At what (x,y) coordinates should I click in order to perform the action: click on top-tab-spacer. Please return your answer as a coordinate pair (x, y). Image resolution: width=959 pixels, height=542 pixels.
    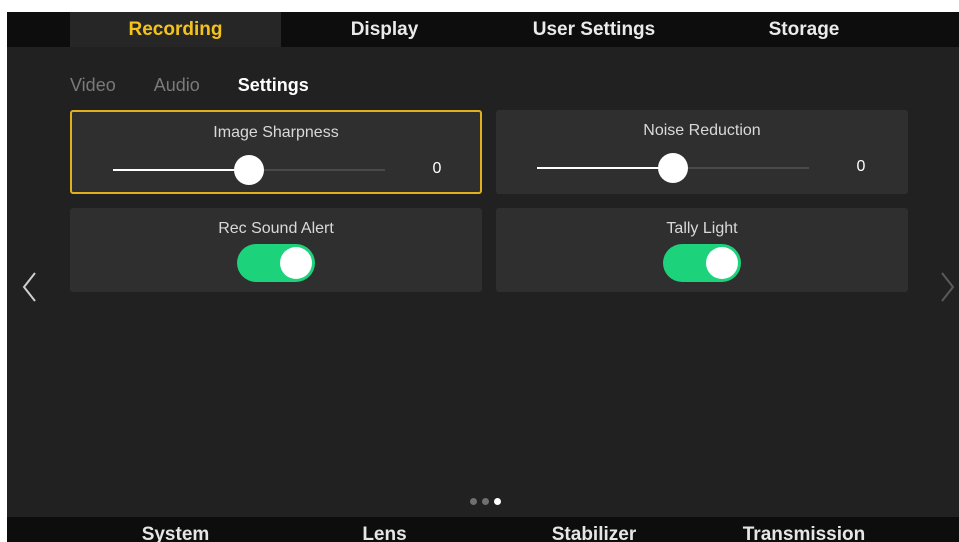
    Looking at the image, I should click on (38, 29).